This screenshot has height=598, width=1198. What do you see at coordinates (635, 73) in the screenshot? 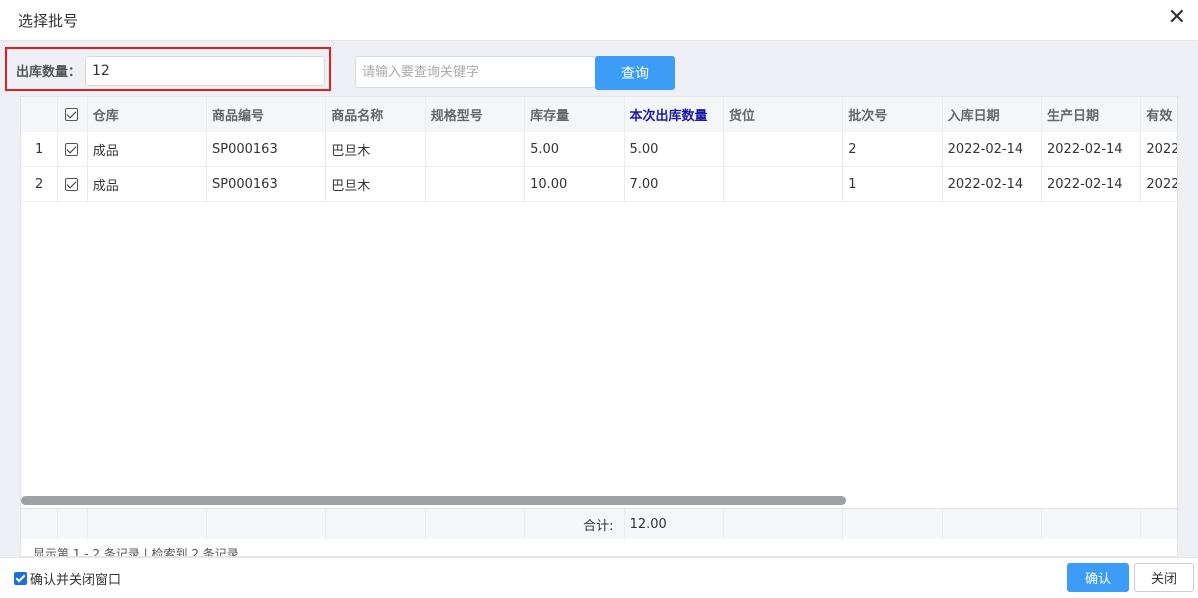
I see `search-button: 查询` at bounding box center [635, 73].